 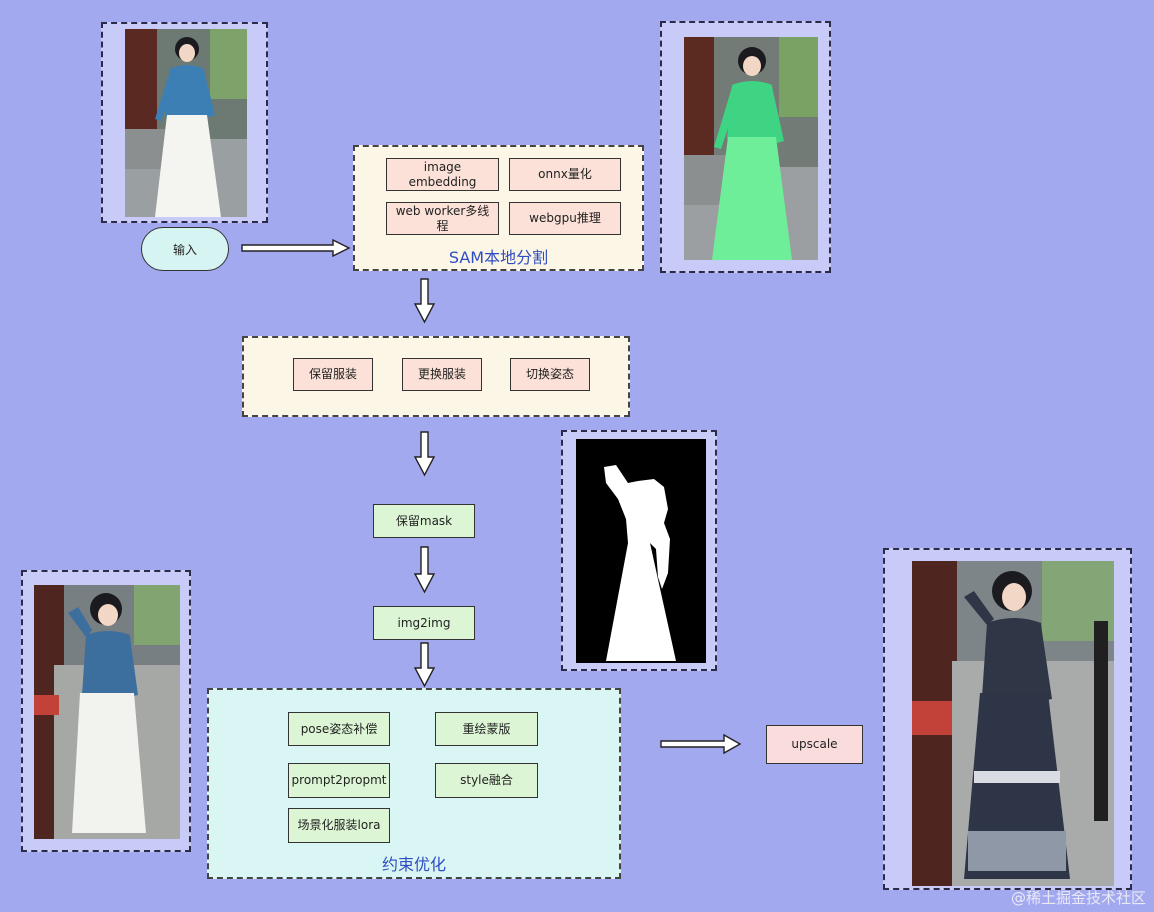 What do you see at coordinates (1078, 898) in the screenshot?
I see `watermark: @稀土掘金技术社区` at bounding box center [1078, 898].